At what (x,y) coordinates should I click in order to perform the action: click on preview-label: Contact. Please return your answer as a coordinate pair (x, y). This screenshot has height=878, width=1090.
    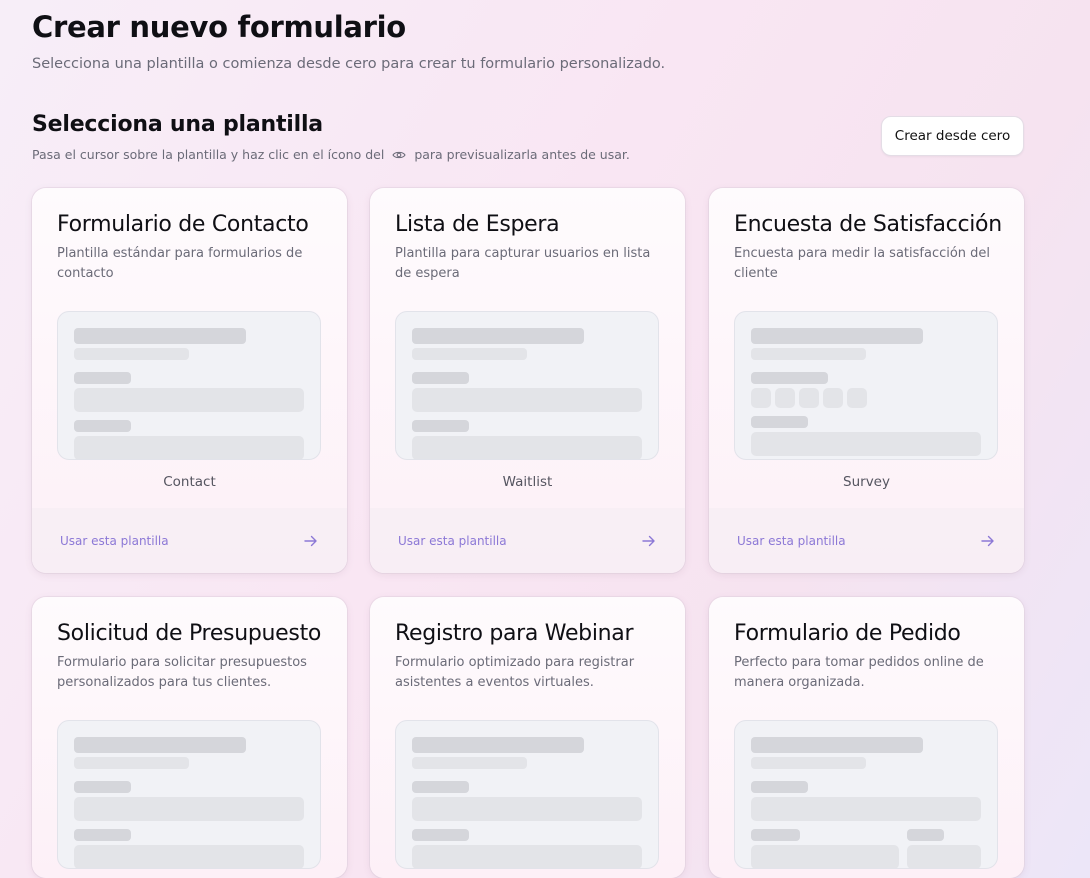
    Looking at the image, I should click on (189, 482).